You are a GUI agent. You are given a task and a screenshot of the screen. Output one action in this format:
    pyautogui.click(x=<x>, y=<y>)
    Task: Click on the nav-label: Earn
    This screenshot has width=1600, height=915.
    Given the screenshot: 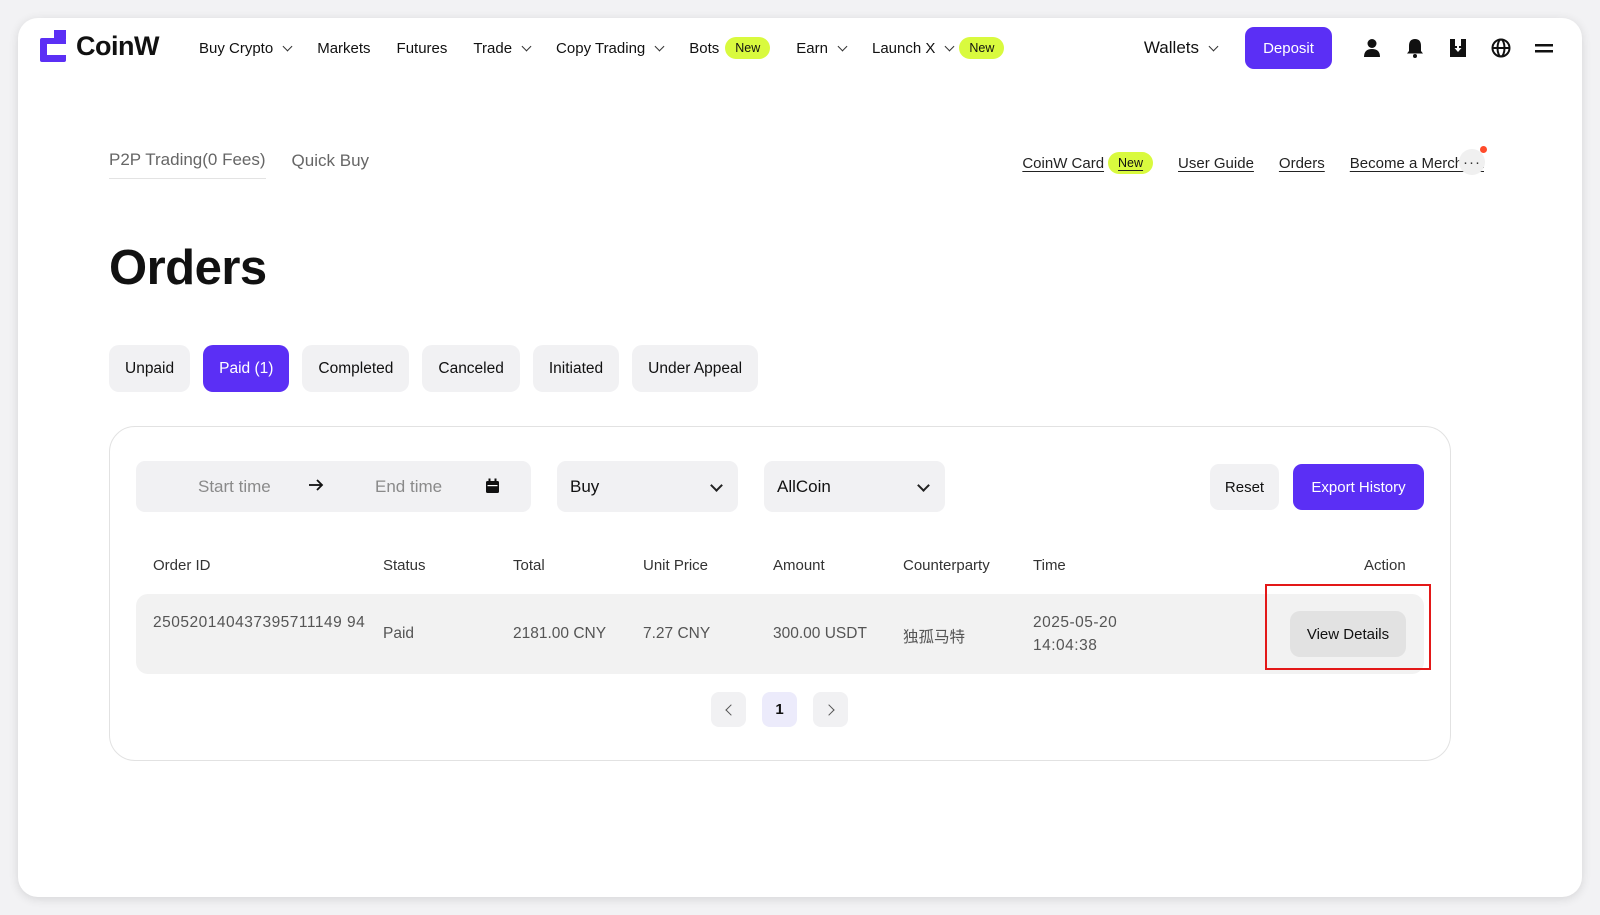 What is the action you would take?
    pyautogui.click(x=812, y=48)
    